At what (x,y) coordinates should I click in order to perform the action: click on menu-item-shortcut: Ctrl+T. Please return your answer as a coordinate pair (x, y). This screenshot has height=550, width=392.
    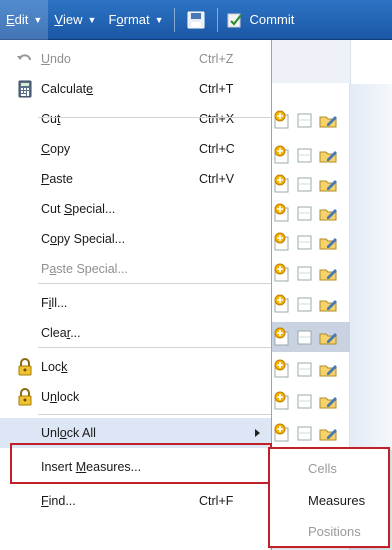
    Looking at the image, I should click on (216, 89).